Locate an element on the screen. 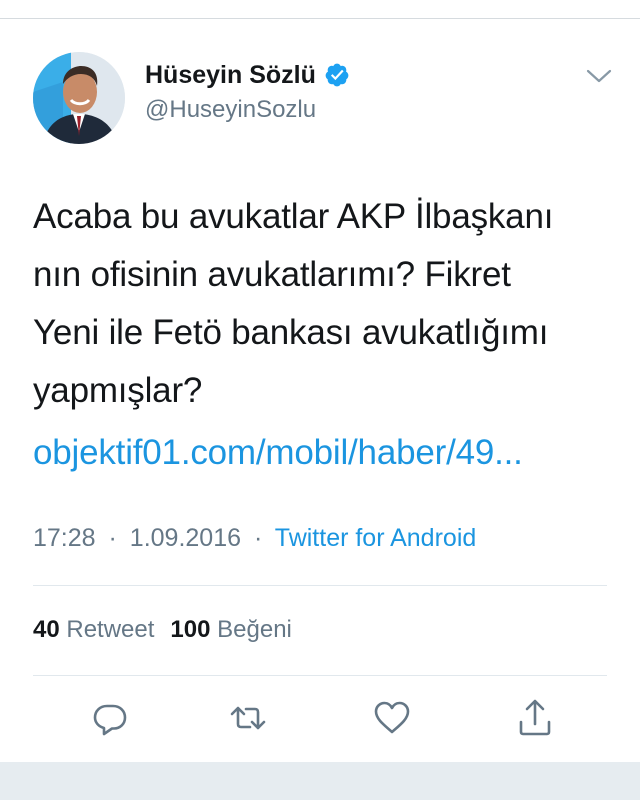 This screenshot has height=800, width=640. tweet-time: 17:28 is located at coordinates (64, 538).